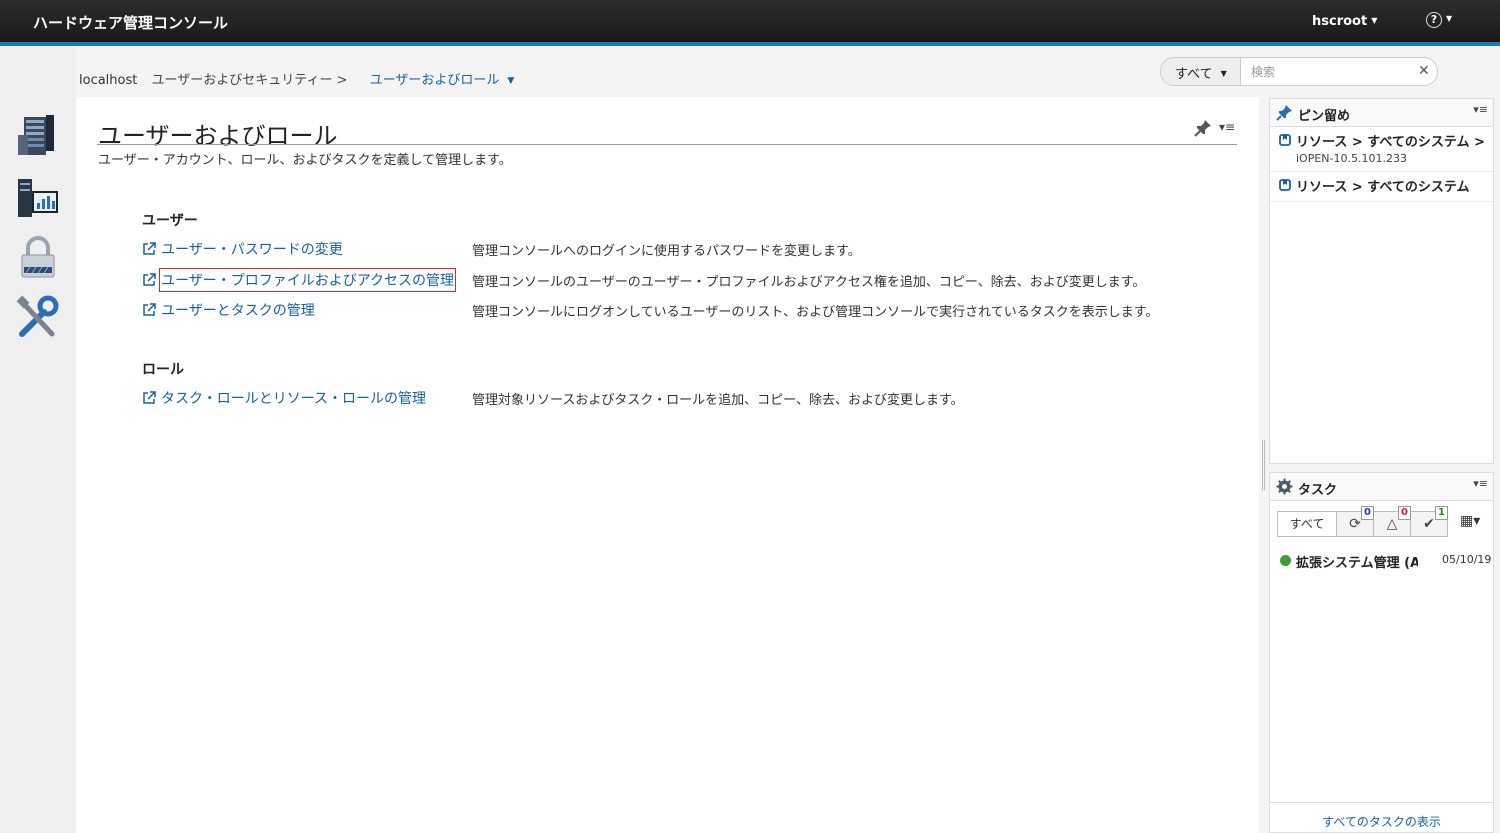  Describe the element at coordinates (1441, 513) in the screenshot. I see `done-count-badge: 1` at that location.